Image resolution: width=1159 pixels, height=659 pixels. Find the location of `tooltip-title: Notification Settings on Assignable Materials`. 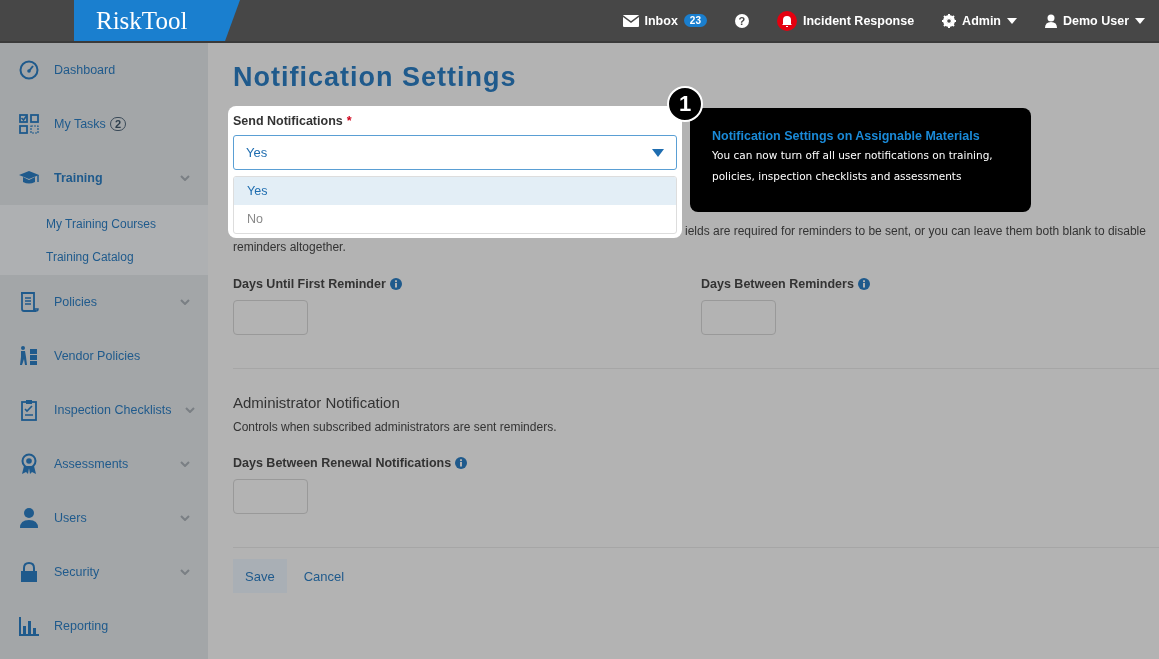

tooltip-title: Notification Settings on Assignable Materials is located at coordinates (846, 136).